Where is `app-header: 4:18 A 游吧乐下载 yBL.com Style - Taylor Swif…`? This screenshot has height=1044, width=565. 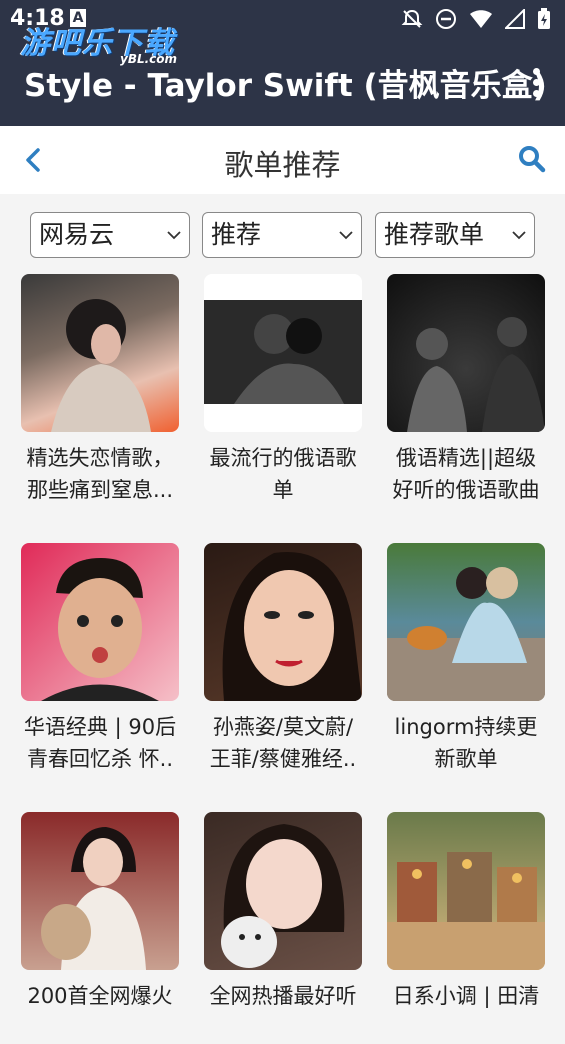 app-header: 4:18 A 游吧乐下载 yBL.com Style - Taylor Swif… is located at coordinates (282, 63).